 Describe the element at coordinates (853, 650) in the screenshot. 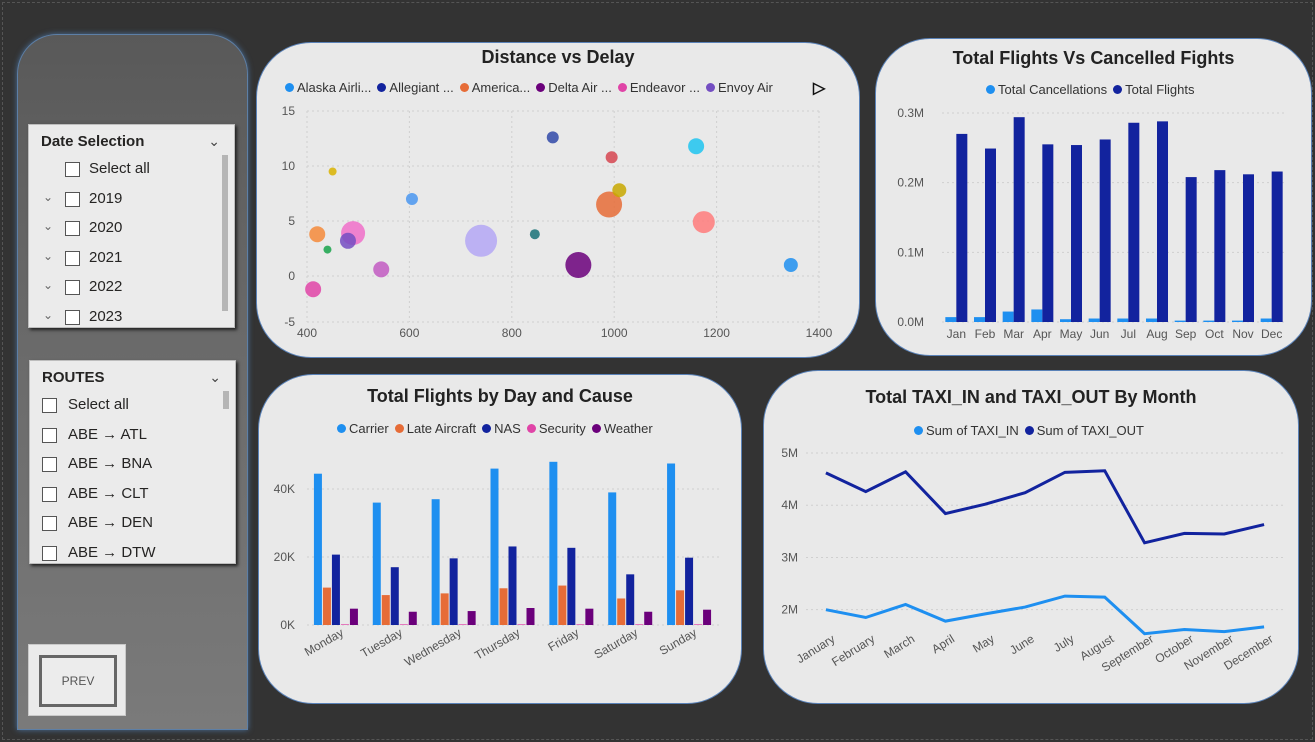

I see `x-tick-label: February` at that location.